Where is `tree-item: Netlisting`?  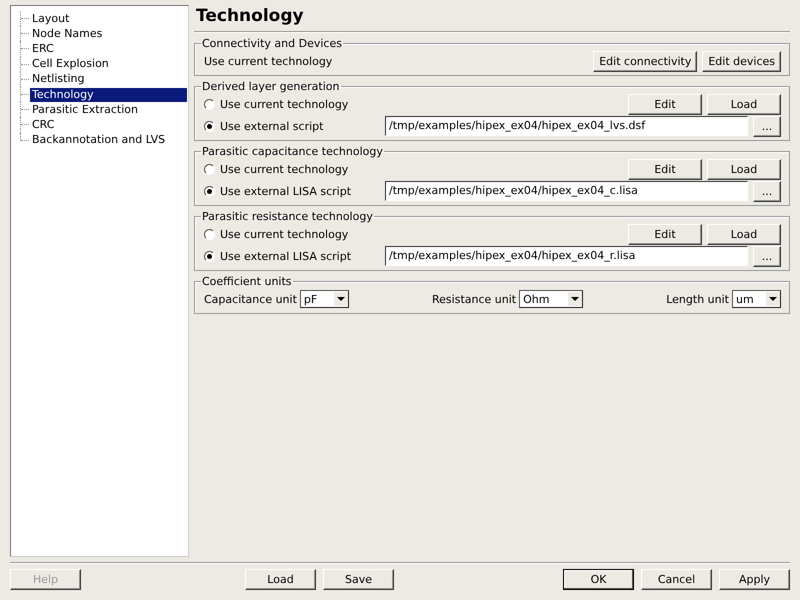
tree-item: Netlisting is located at coordinates (58, 79).